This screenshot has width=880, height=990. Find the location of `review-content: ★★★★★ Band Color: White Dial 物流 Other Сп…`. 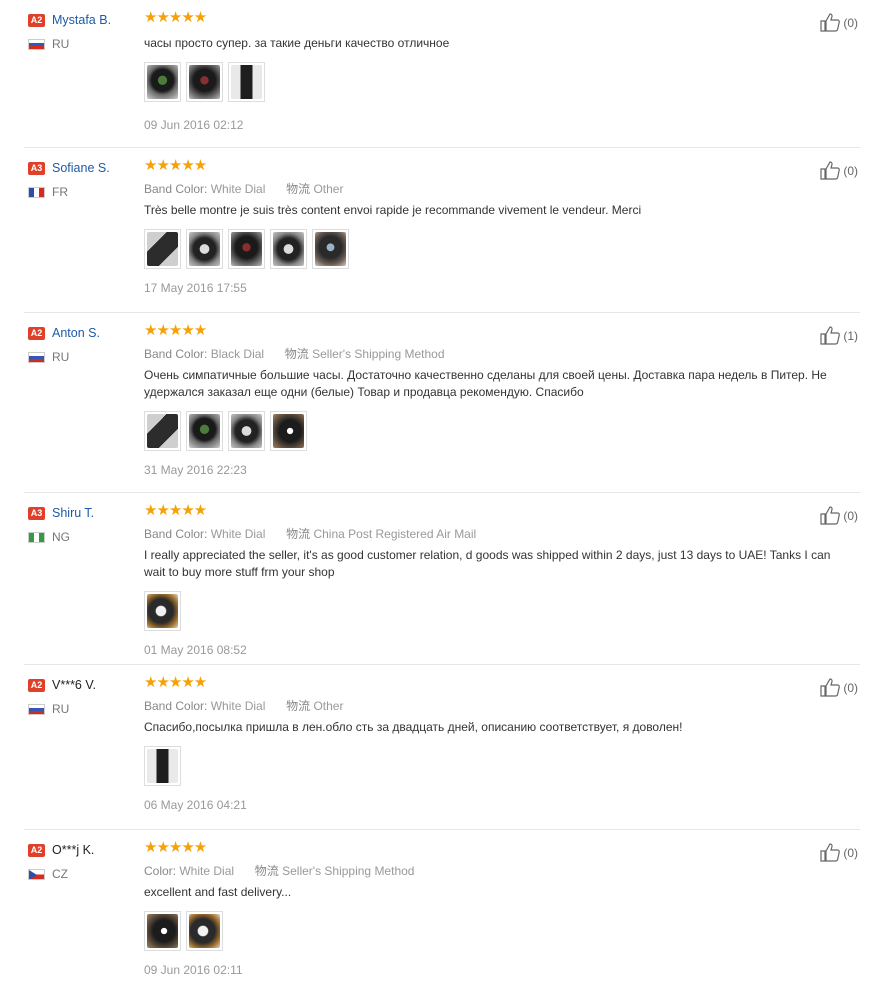

review-content: ★★★★★ Band Color: White Dial 物流 Other Сп… is located at coordinates (489, 743).